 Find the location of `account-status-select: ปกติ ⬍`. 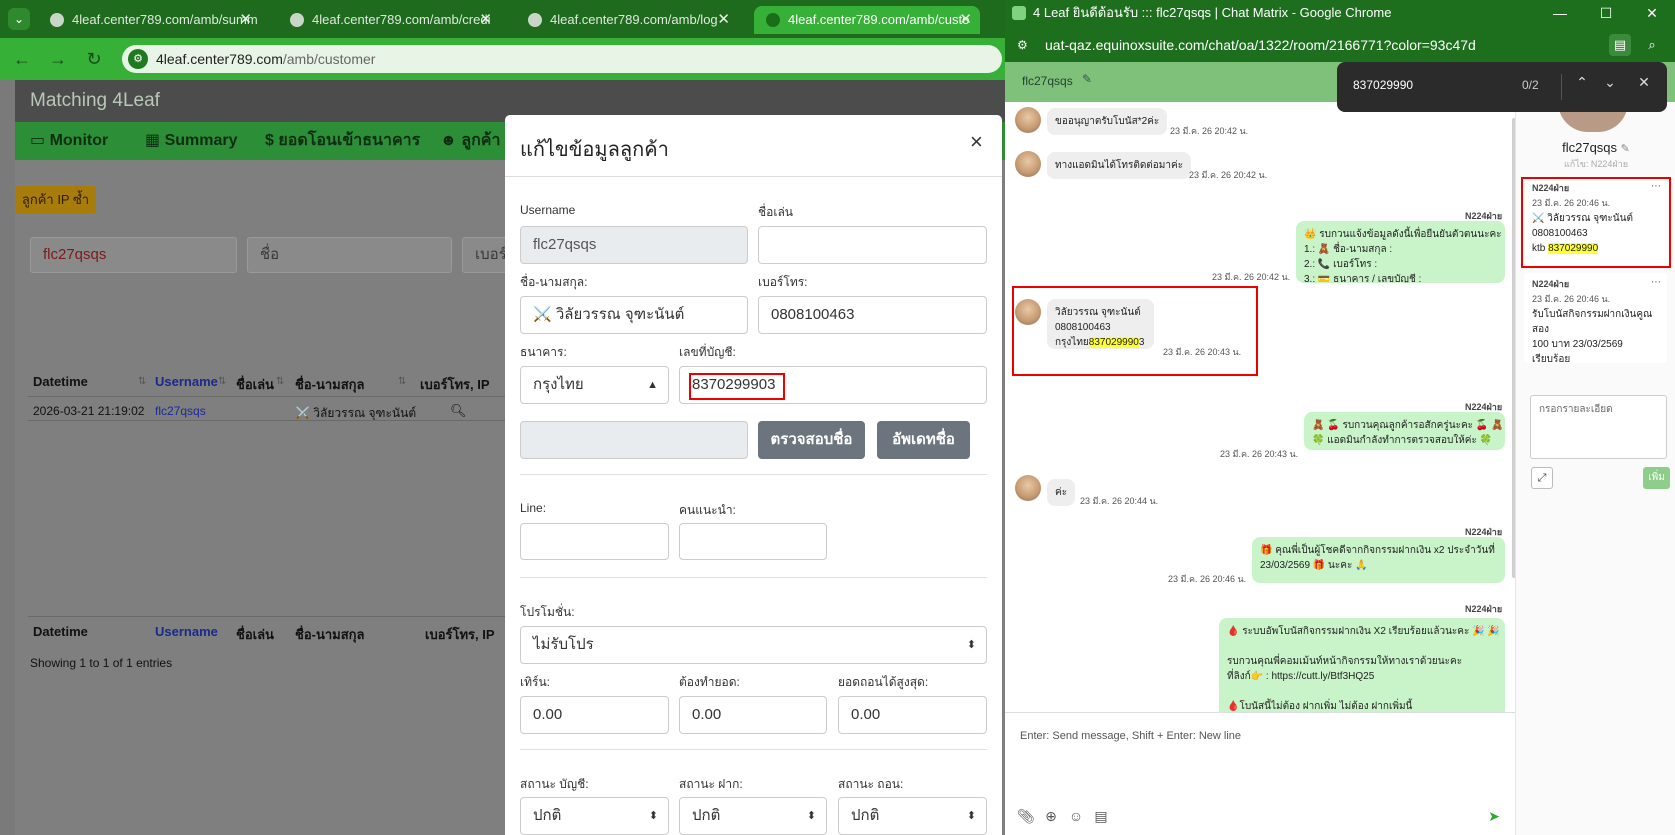

account-status-select: ปกติ ⬍ is located at coordinates (594, 816).